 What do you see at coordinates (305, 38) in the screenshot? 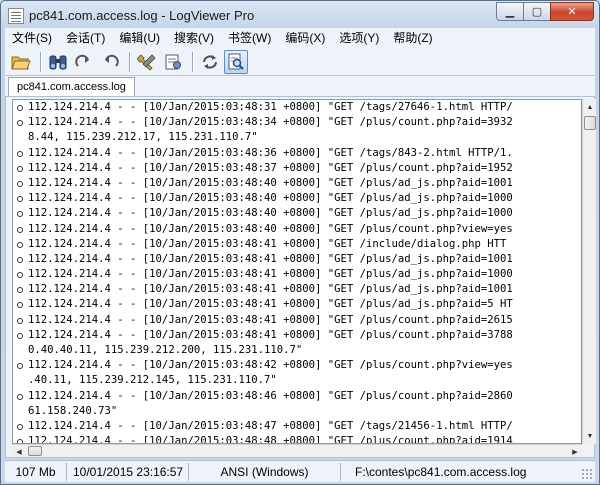
I see `menu-encoding: 编码(X)` at bounding box center [305, 38].